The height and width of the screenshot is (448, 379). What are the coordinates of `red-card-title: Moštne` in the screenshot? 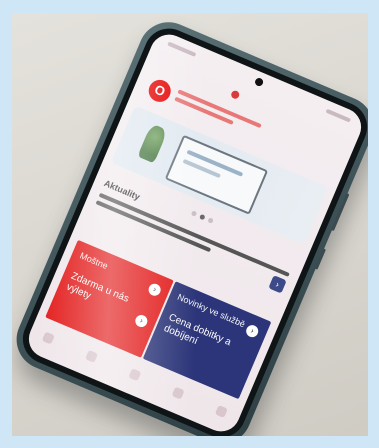 It's located at (94, 261).